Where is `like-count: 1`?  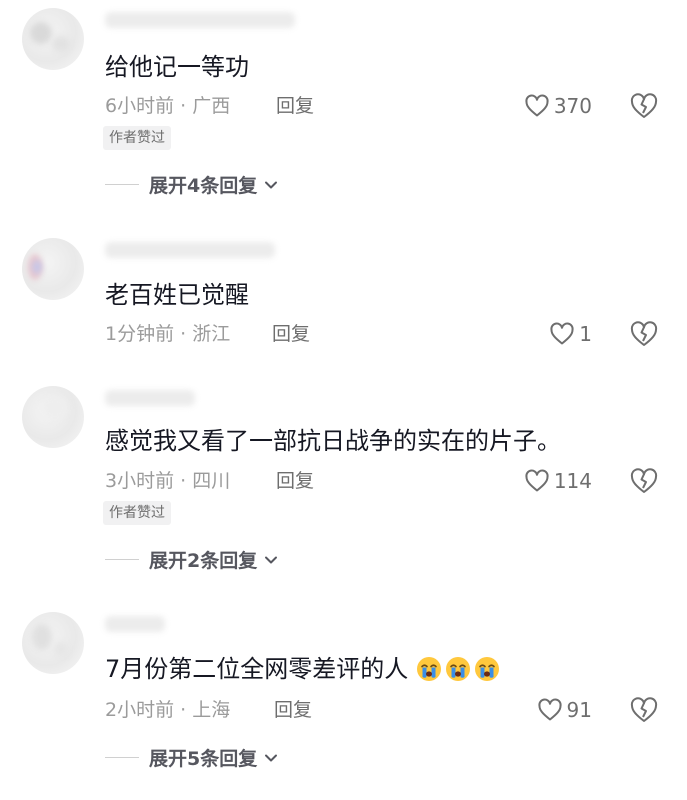 like-count: 1 is located at coordinates (585, 334).